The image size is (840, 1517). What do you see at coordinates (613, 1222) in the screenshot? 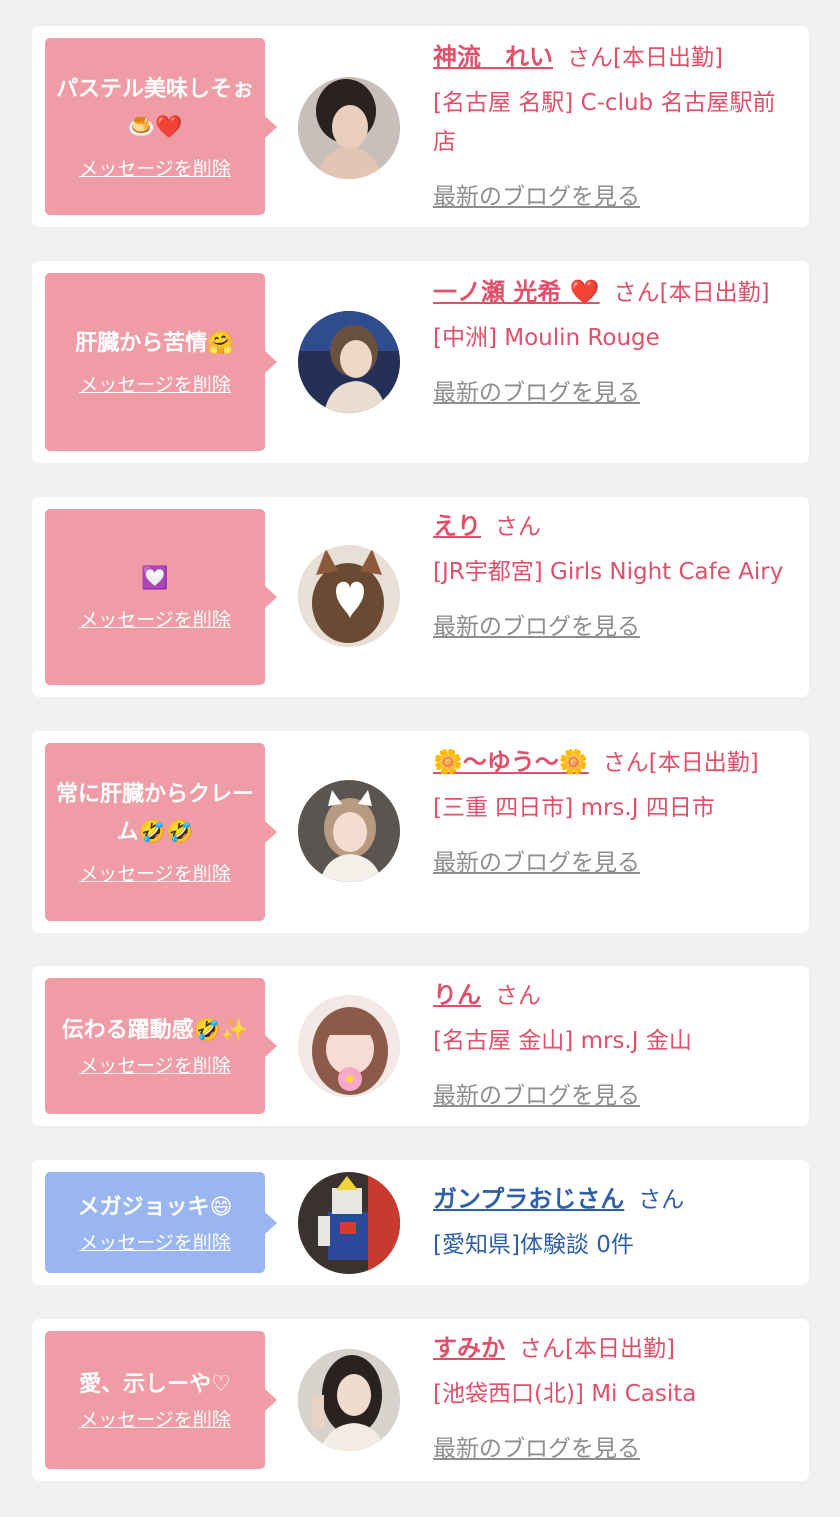
I see `profile-info: ガンプラおじさん さん [愛知県]体験談 0件` at bounding box center [613, 1222].